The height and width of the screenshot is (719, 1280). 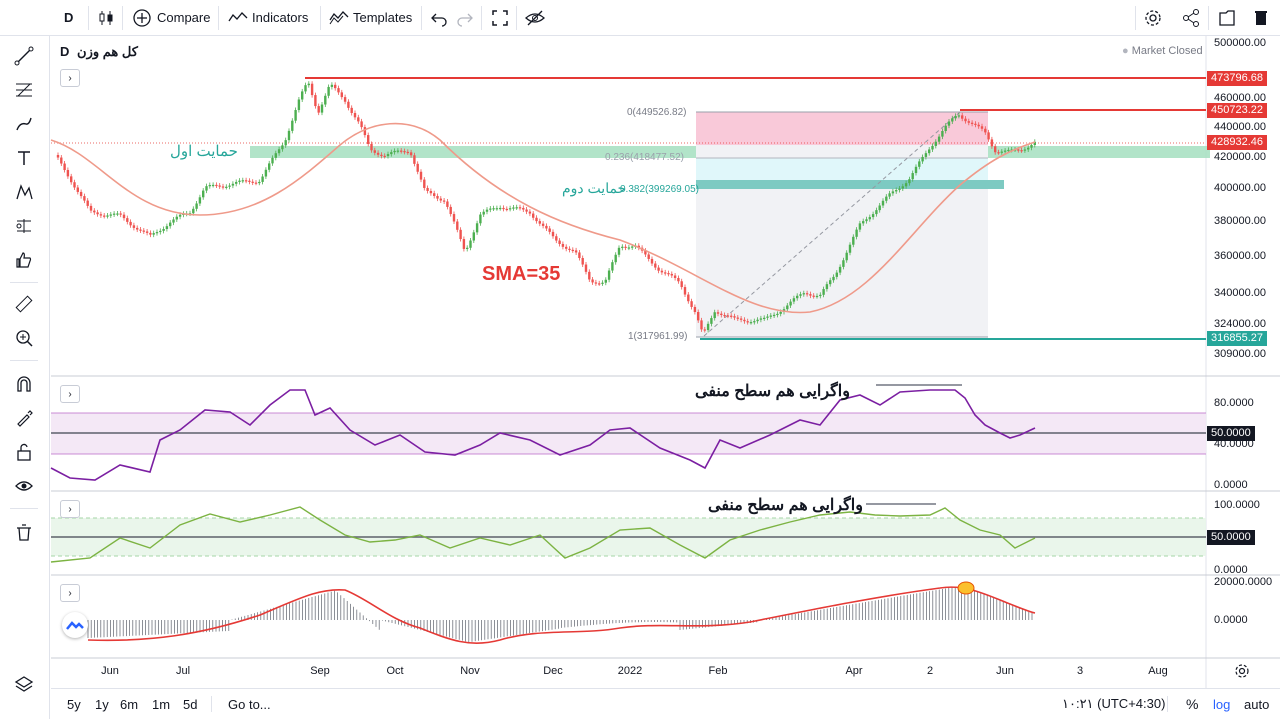 I want to click on range-6m: 6m, so click(x=129, y=704).